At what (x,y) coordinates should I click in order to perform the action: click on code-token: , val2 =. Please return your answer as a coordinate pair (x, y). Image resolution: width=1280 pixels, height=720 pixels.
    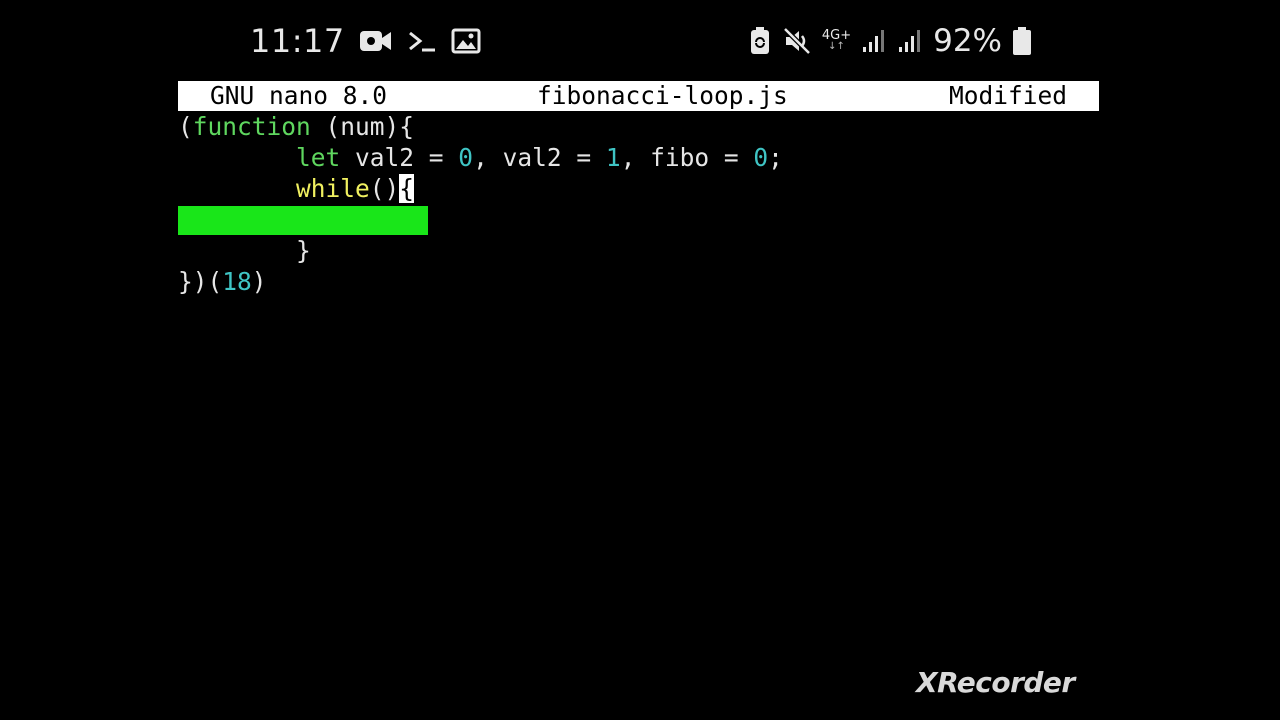
    Looking at the image, I should click on (539, 157).